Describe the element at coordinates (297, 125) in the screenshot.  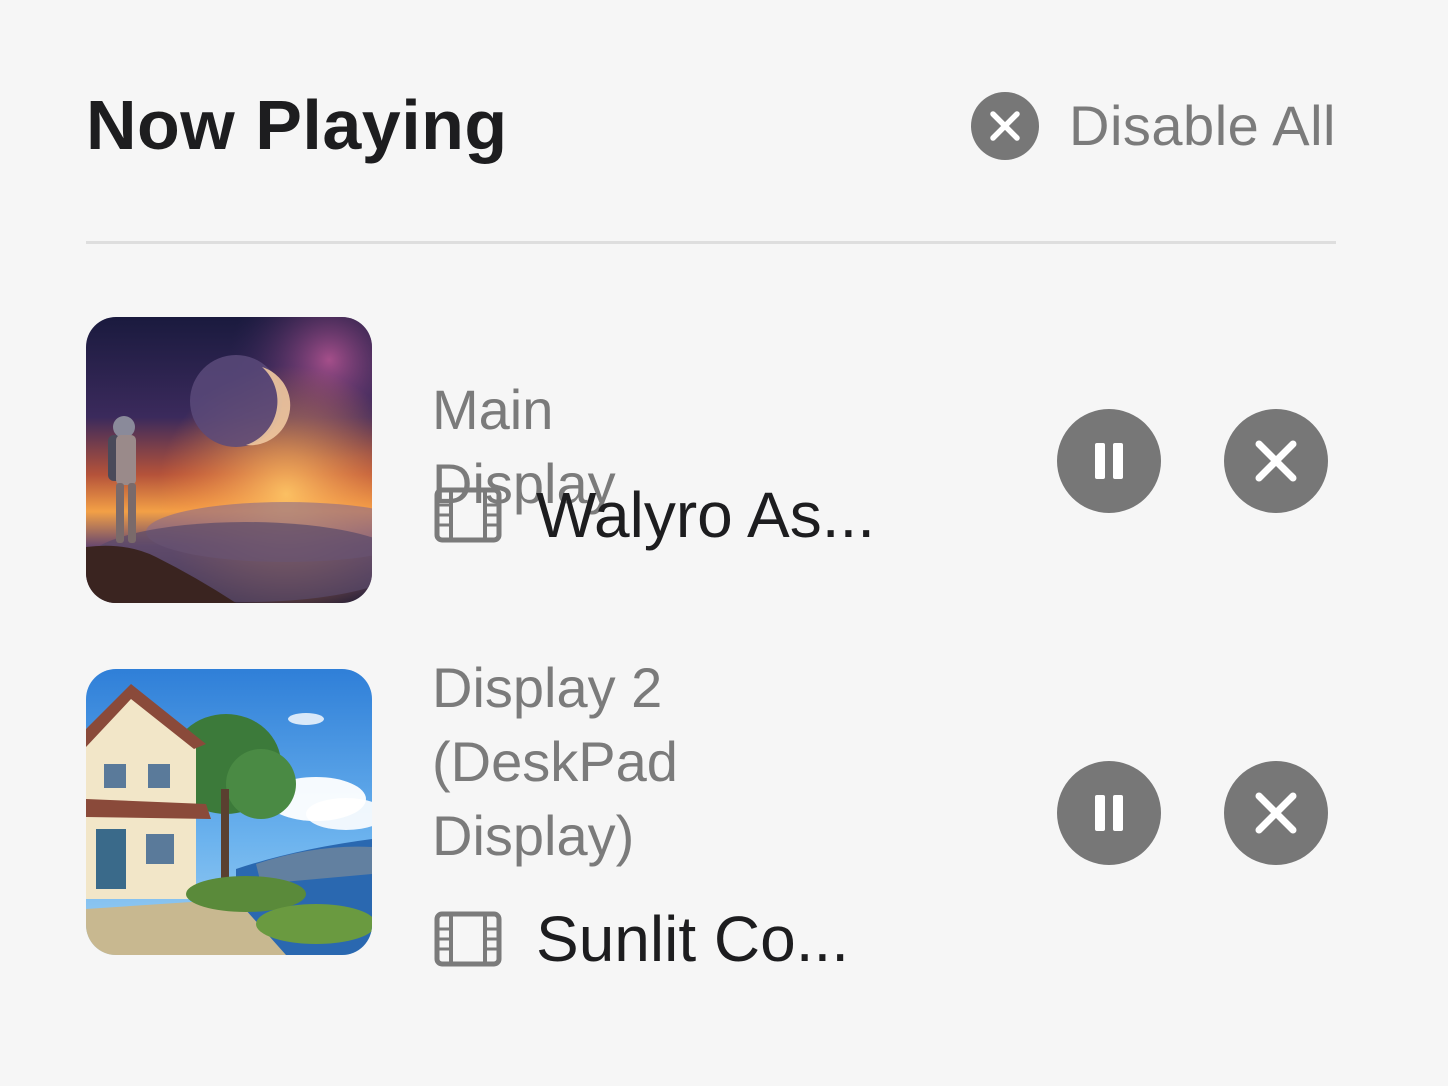
I see `page-title: Now Playing` at that location.